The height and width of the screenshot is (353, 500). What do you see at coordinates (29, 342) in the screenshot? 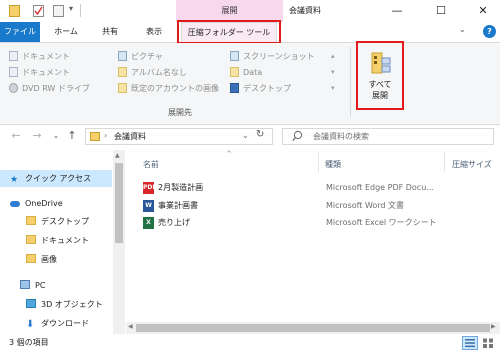
I see `item-count: 3 個の項目` at bounding box center [29, 342].